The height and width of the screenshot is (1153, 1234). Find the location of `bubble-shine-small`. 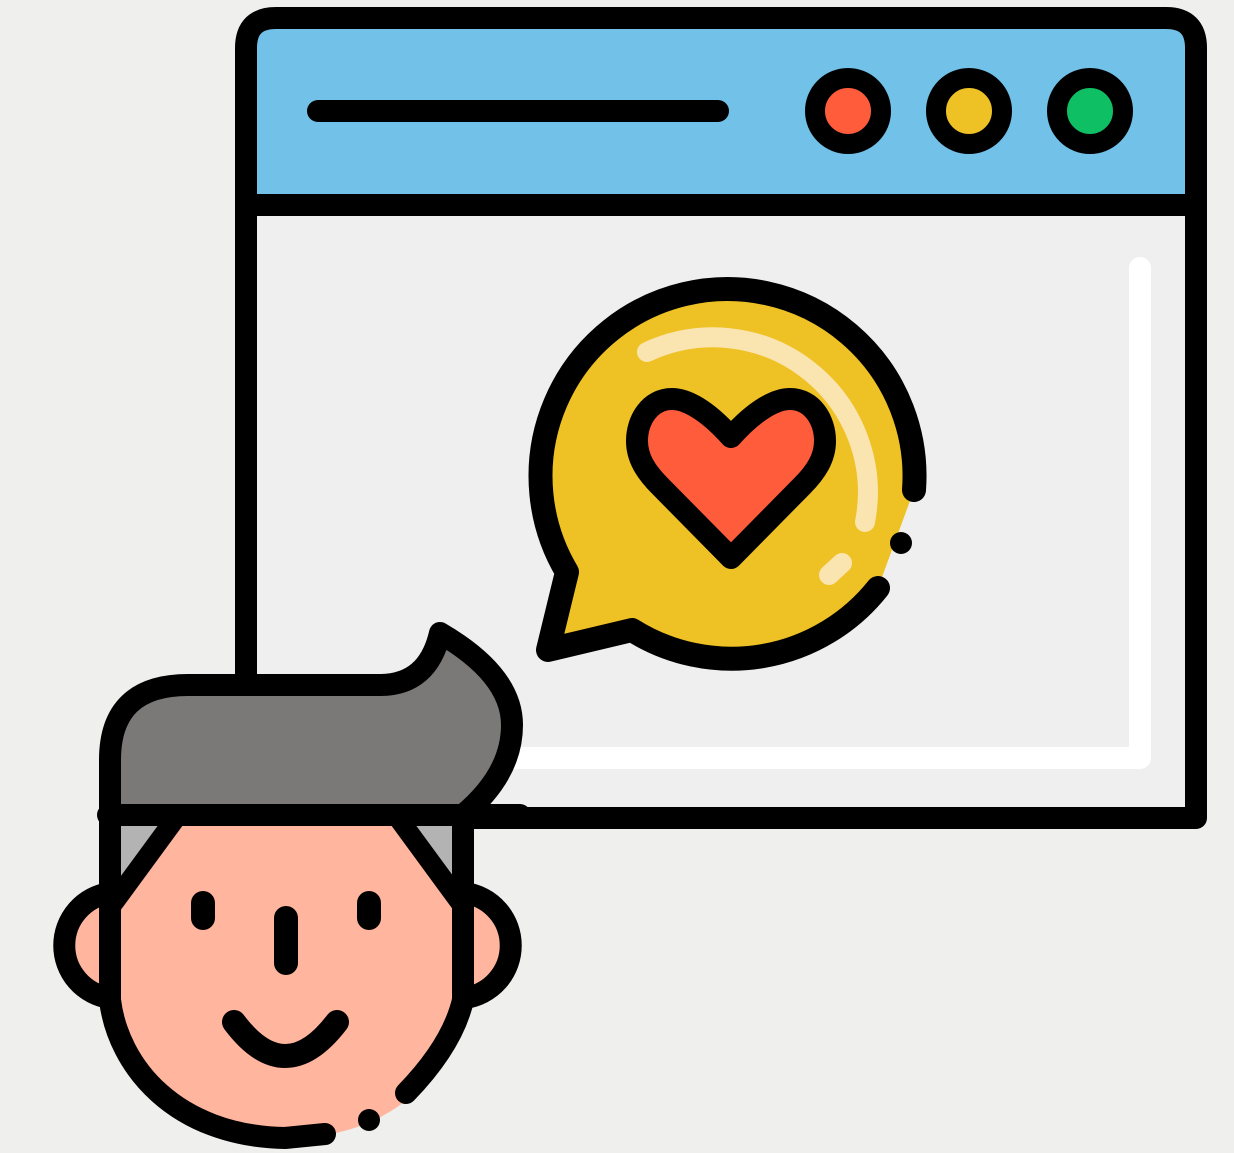

bubble-shine-small is located at coordinates (835, 569).